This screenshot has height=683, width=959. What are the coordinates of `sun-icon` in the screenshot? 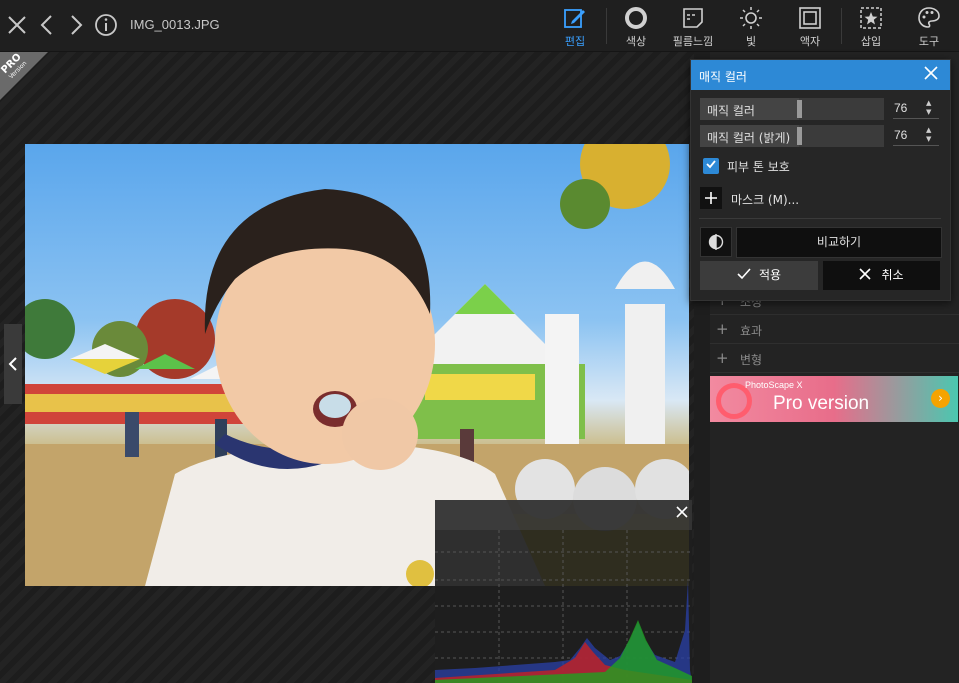 It's located at (751, 18).